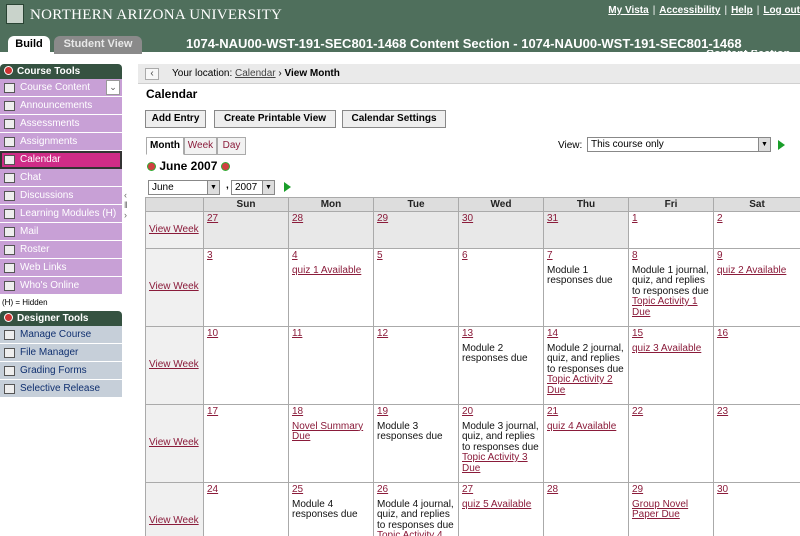 This screenshot has height=536, width=800. What do you see at coordinates (61, 232) in the screenshot?
I see `sidebar-item-mail: Mail` at bounding box center [61, 232].